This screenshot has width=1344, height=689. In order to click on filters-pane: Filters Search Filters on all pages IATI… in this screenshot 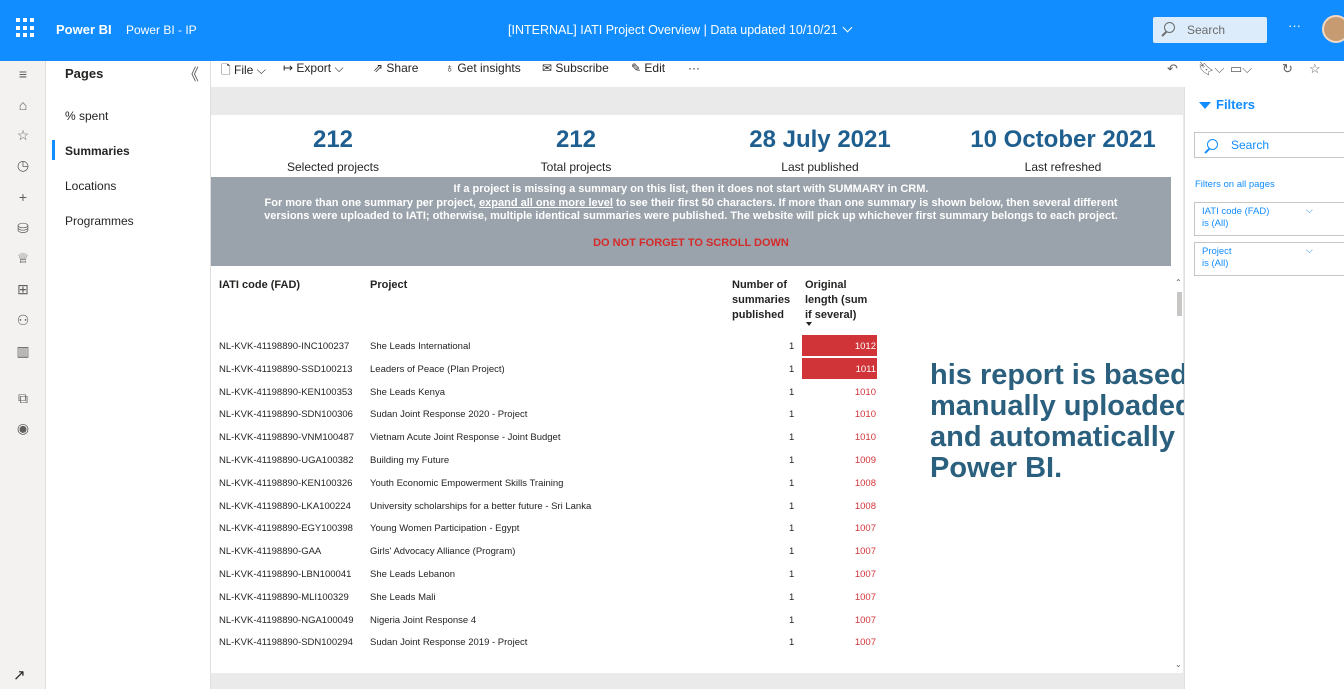, I will do `click(1264, 388)`.